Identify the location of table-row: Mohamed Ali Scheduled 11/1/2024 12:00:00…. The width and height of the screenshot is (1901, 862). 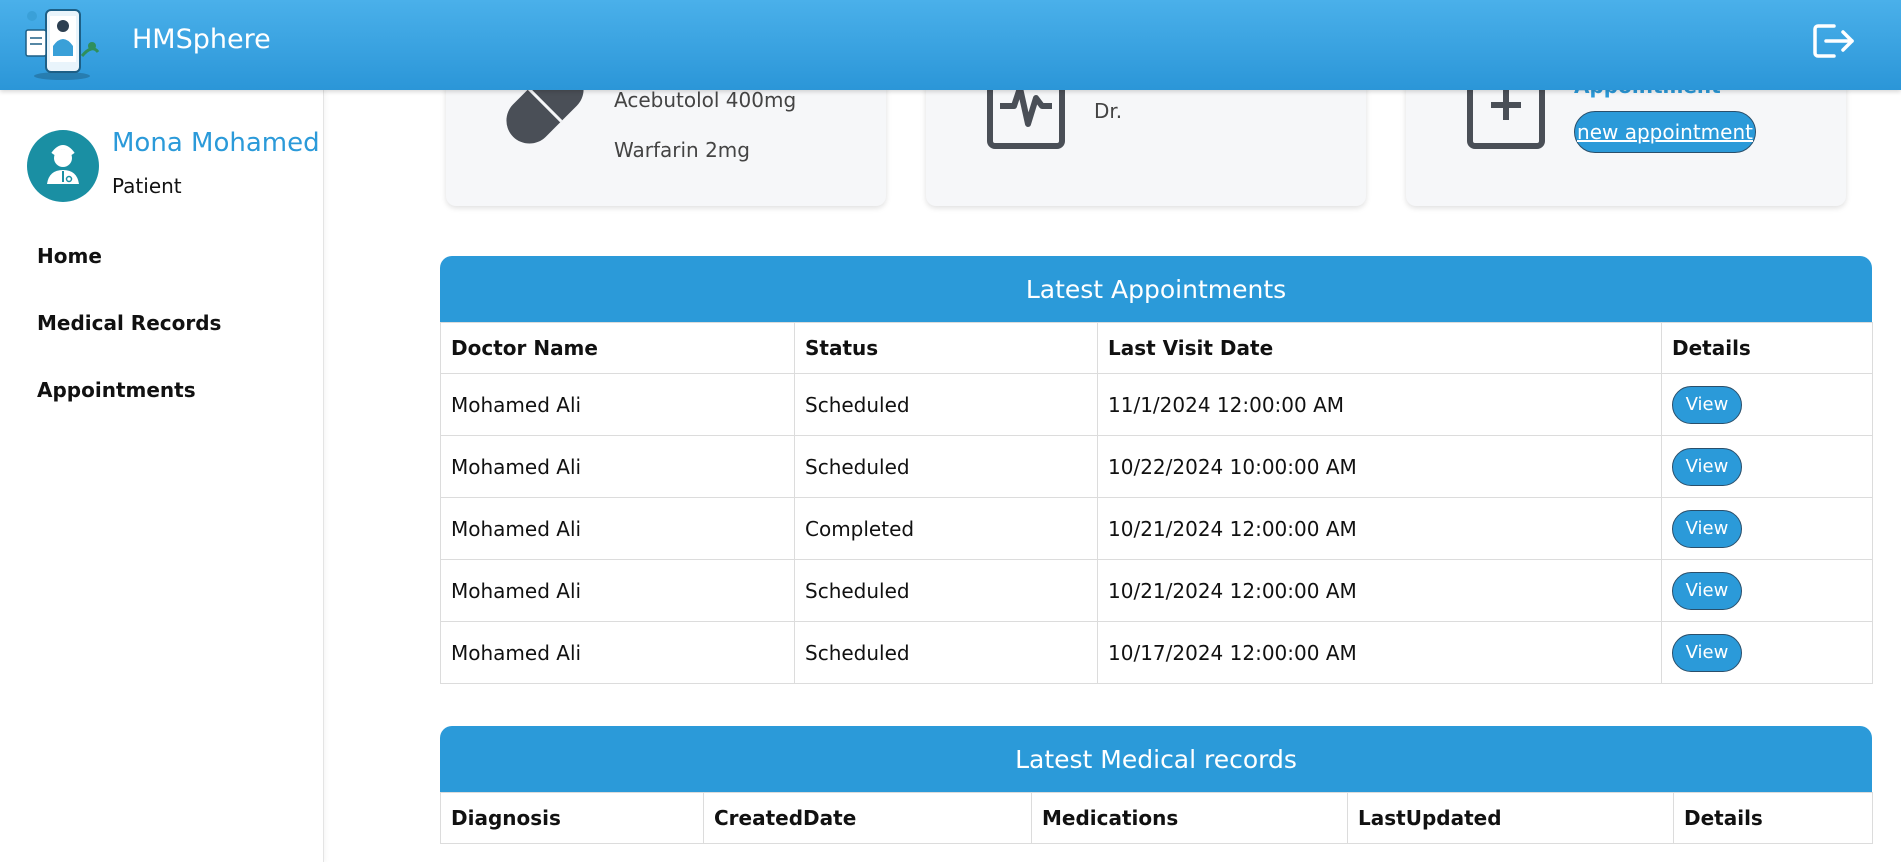
(1156, 404).